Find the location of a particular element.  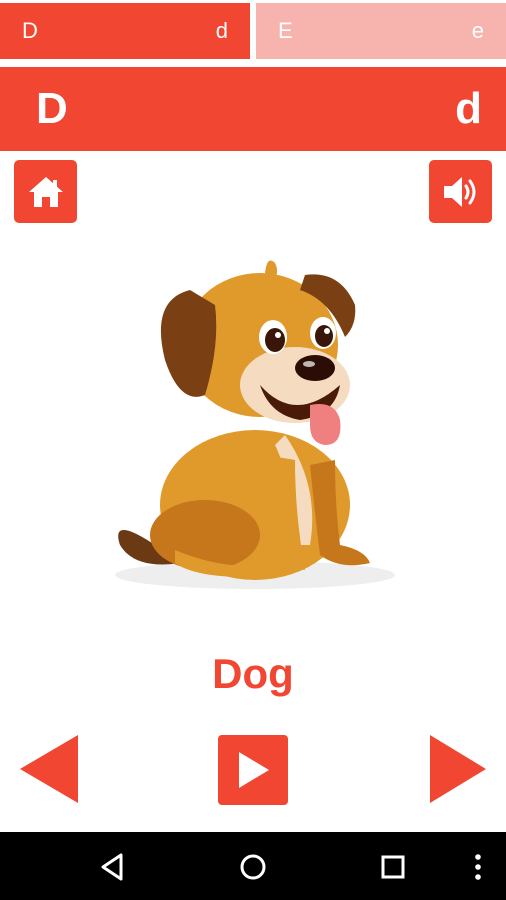

previous-button is located at coordinates (51, 769).